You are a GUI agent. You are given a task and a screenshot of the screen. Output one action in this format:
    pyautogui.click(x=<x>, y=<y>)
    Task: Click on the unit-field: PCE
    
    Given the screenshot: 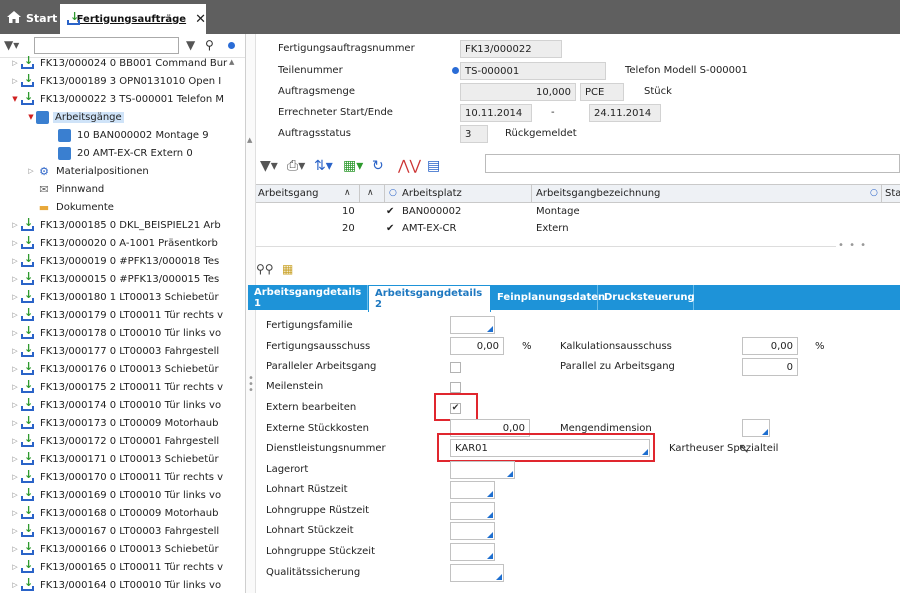 What is the action you would take?
    pyautogui.click(x=602, y=92)
    